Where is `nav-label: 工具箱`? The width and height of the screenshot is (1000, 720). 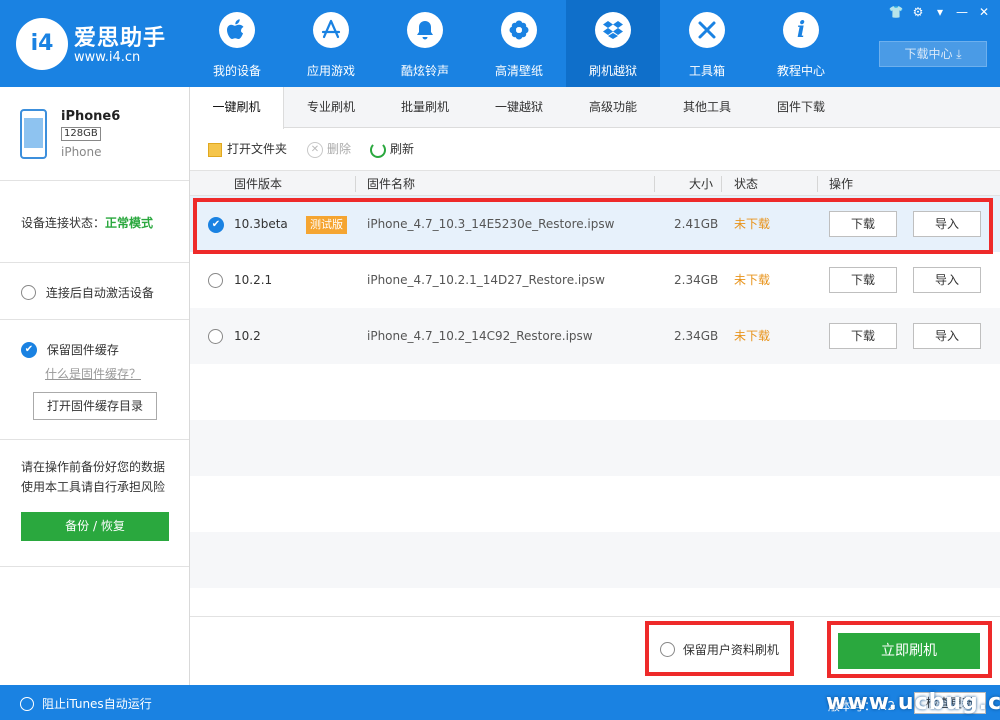 nav-label: 工具箱 is located at coordinates (706, 71).